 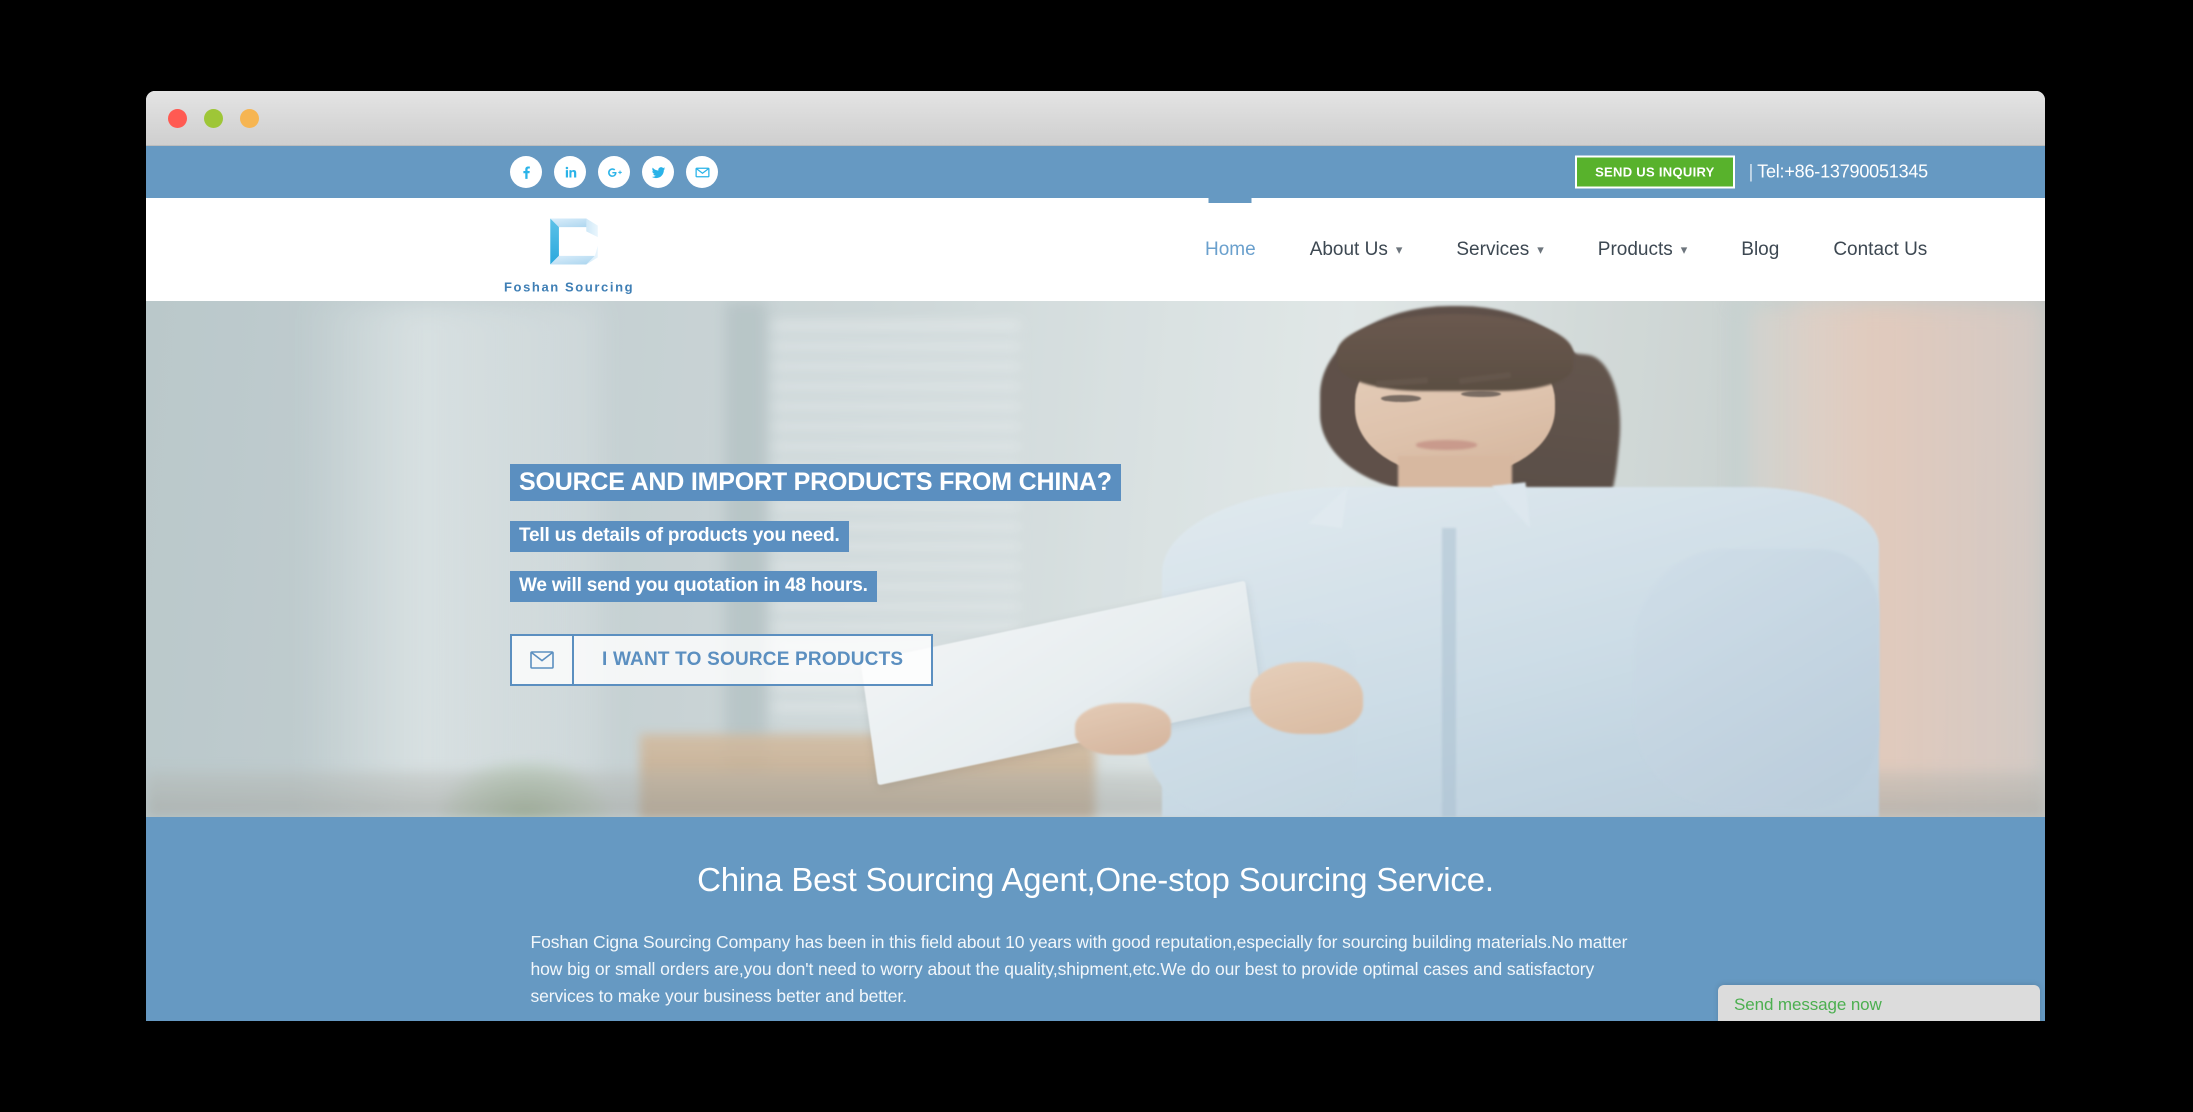 I want to click on telephone-text: | Tel:+86-13790051345, so click(x=1838, y=172).